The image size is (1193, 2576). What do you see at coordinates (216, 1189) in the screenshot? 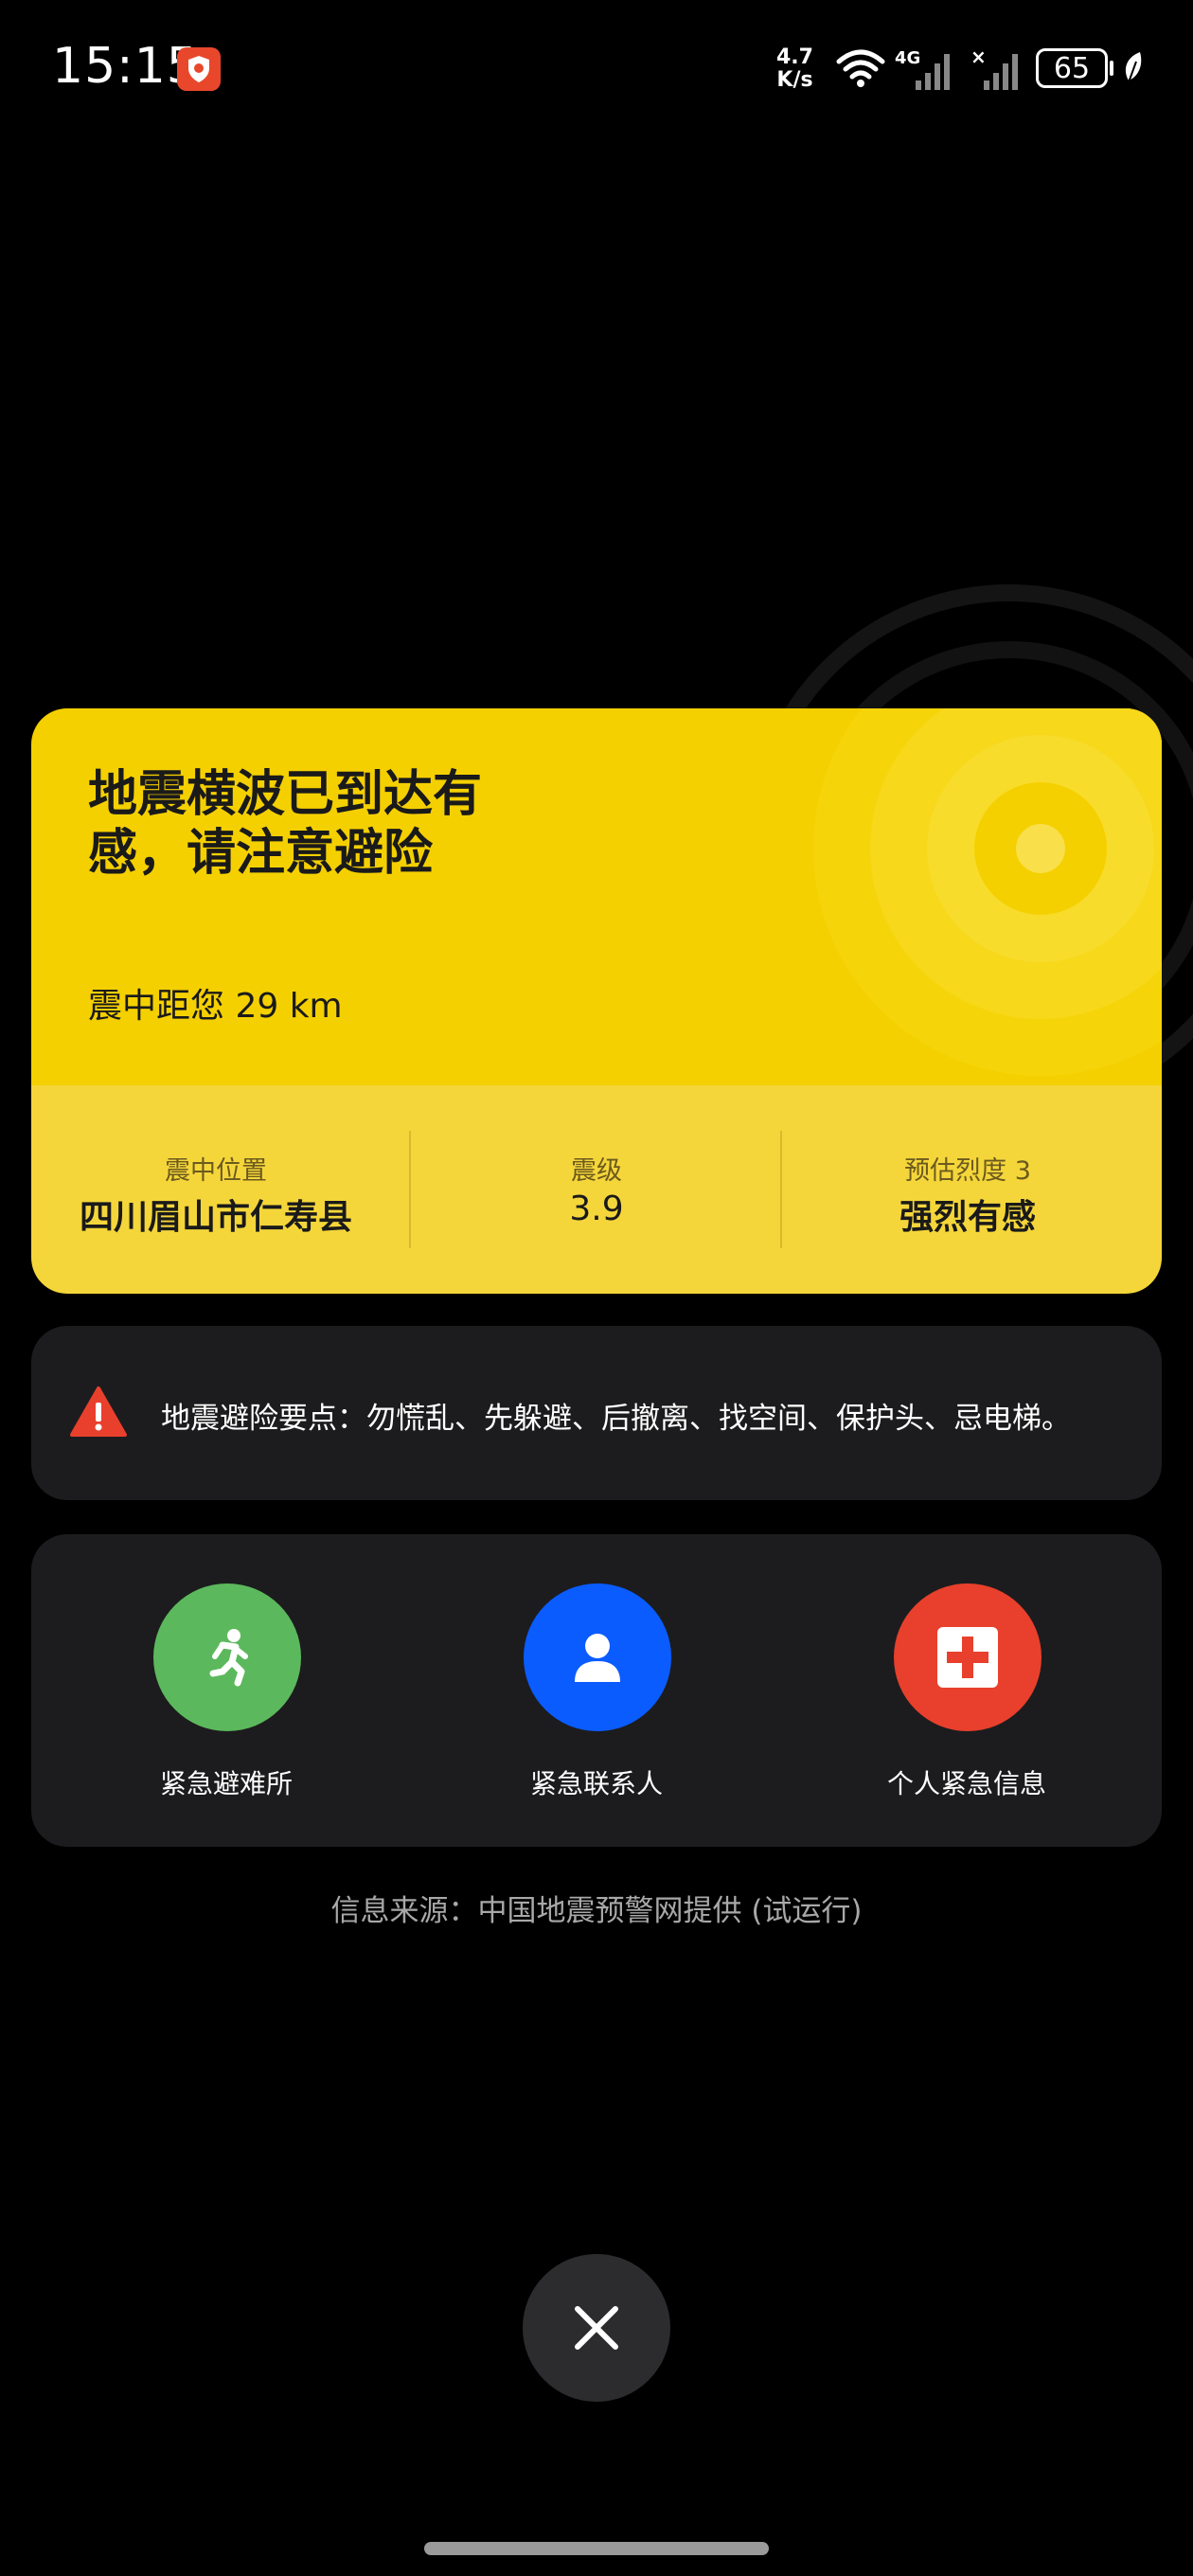
I see `stat-location: 震中位置 四川眉山市仁寿县` at bounding box center [216, 1189].